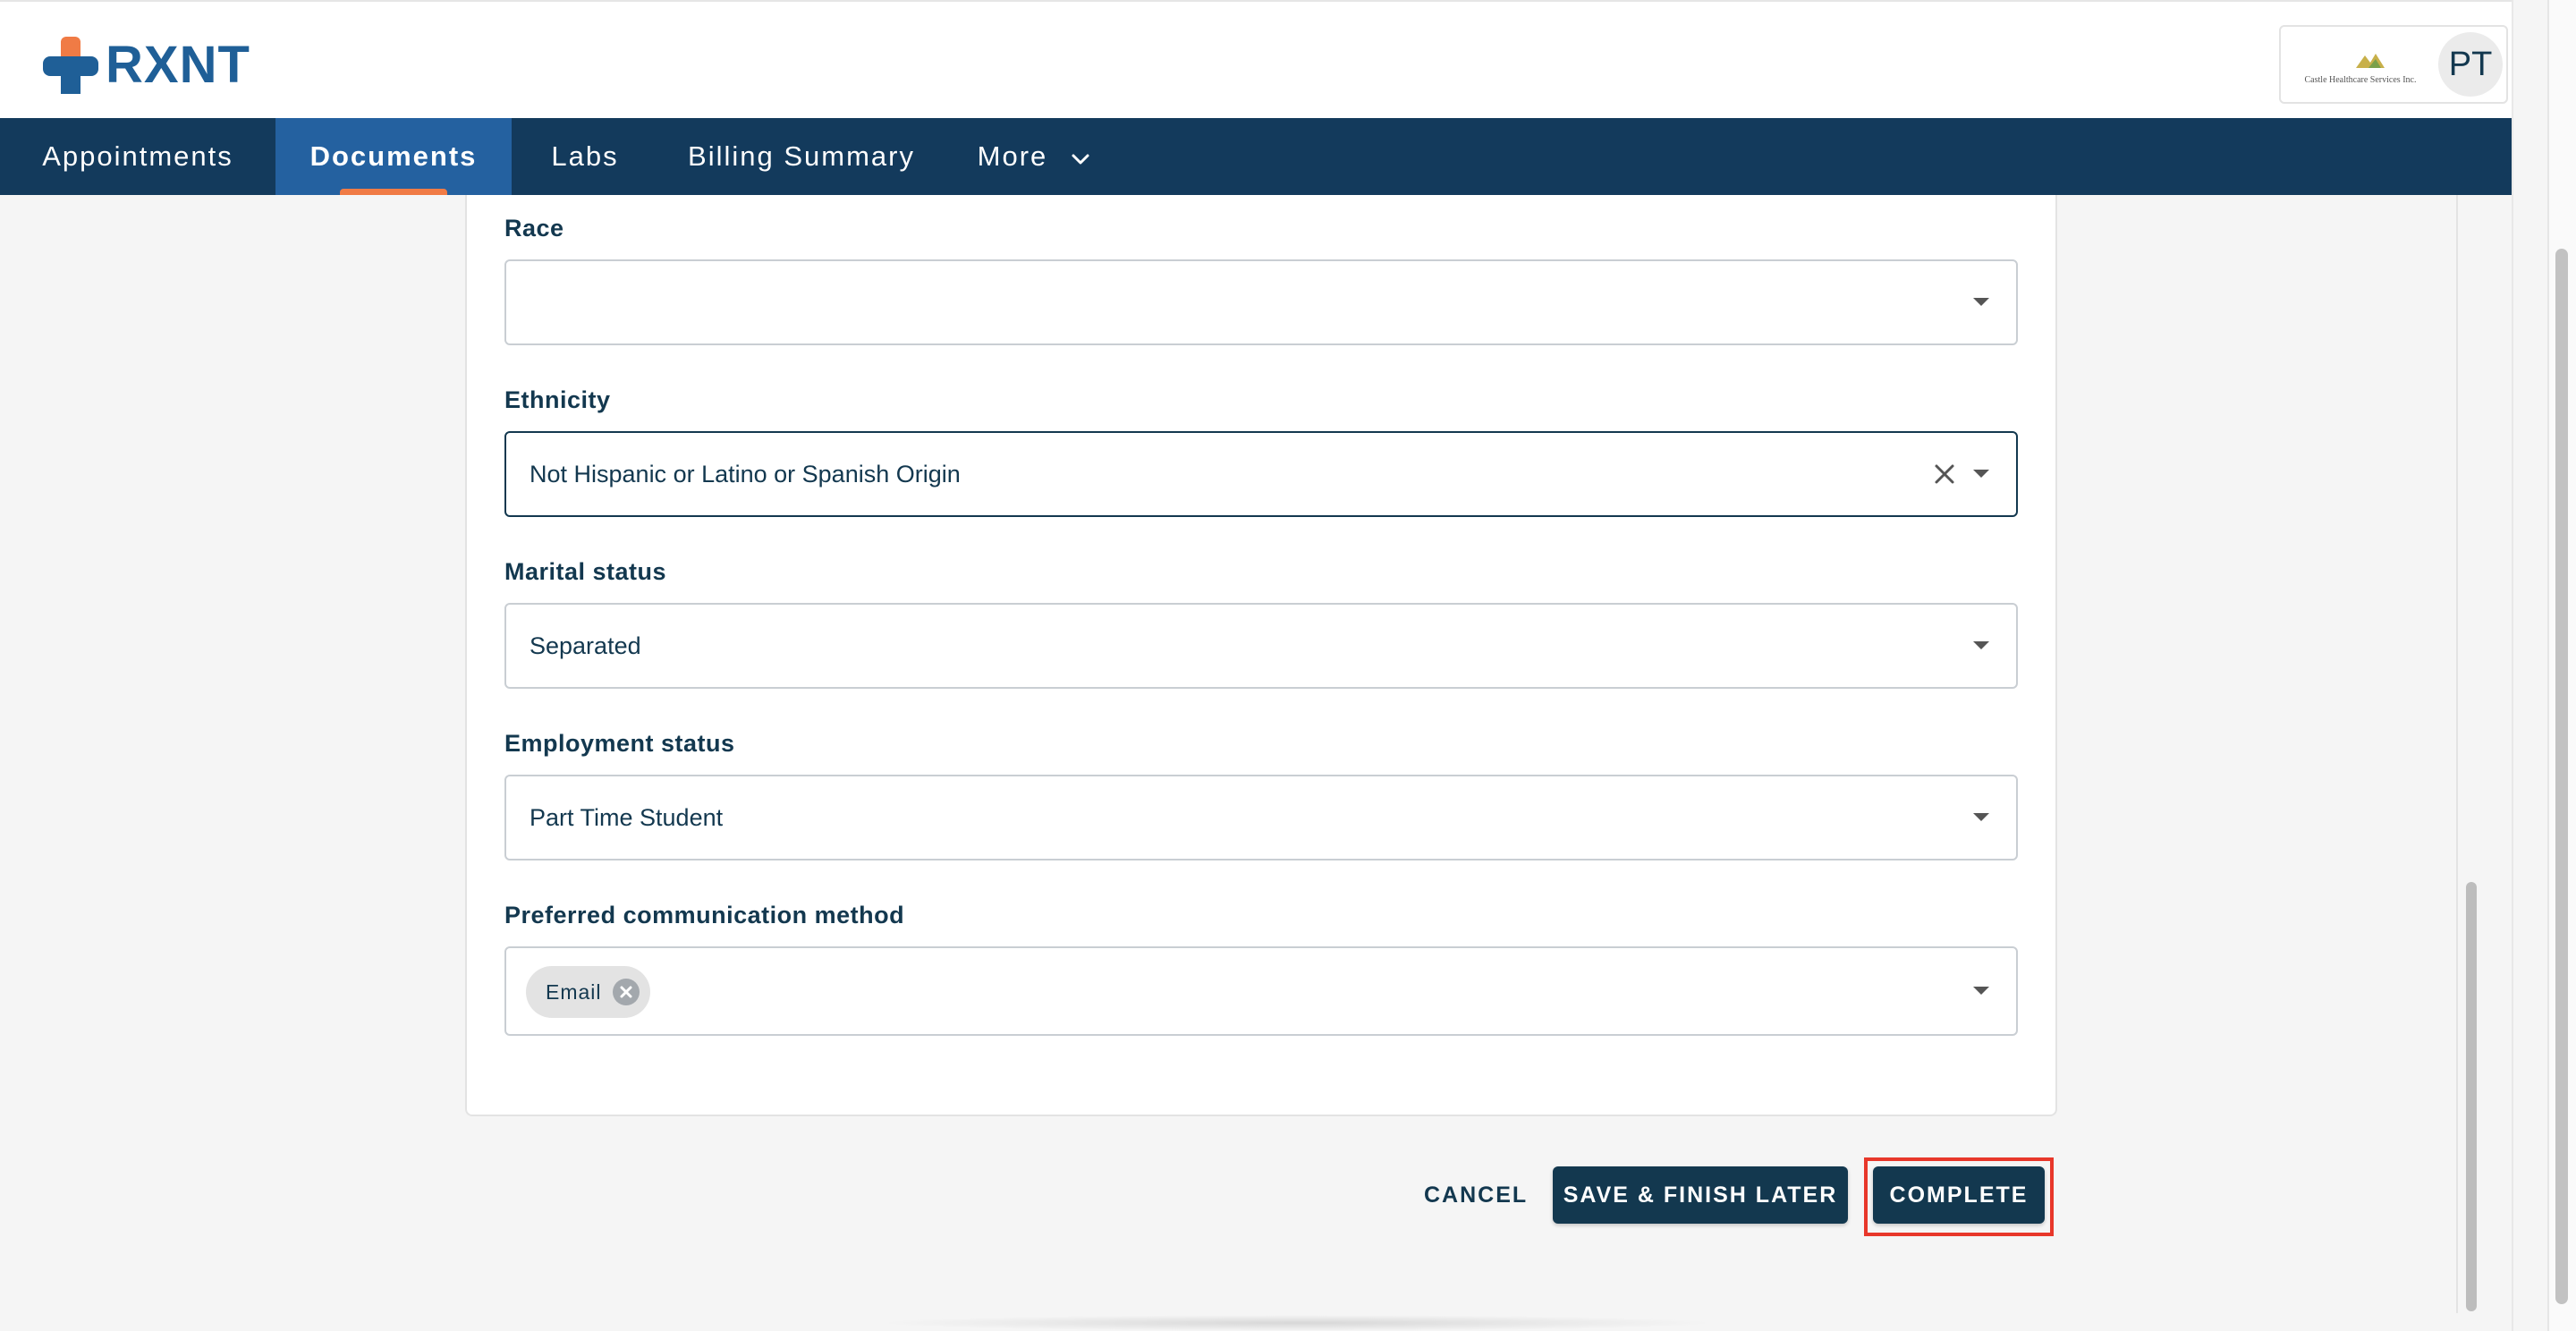 This screenshot has width=2576, height=1331. I want to click on remove-chip-icon, so click(626, 992).